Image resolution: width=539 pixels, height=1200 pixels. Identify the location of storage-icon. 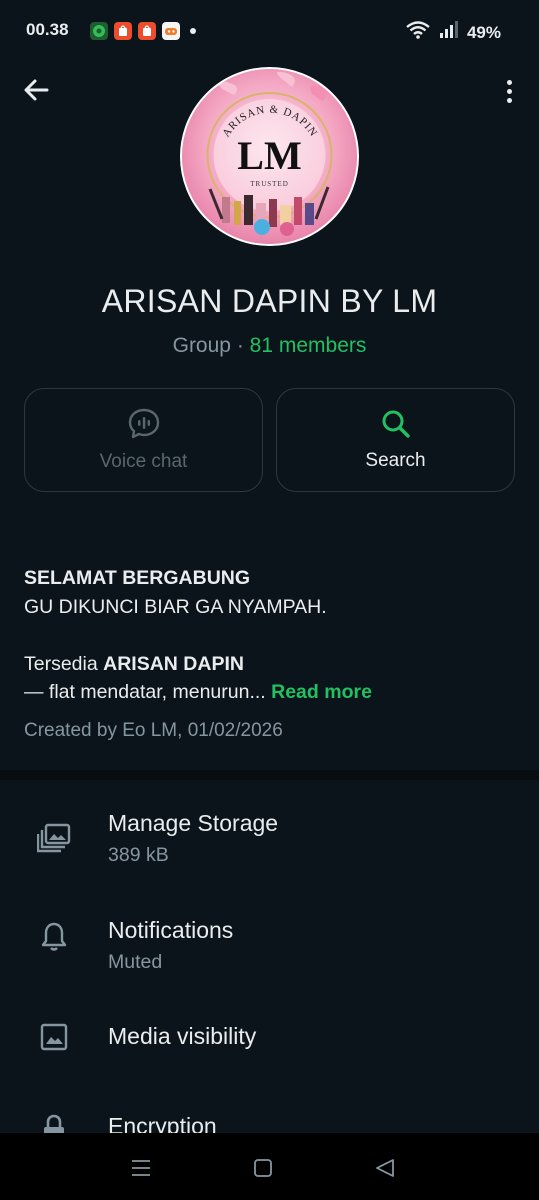
(54, 838).